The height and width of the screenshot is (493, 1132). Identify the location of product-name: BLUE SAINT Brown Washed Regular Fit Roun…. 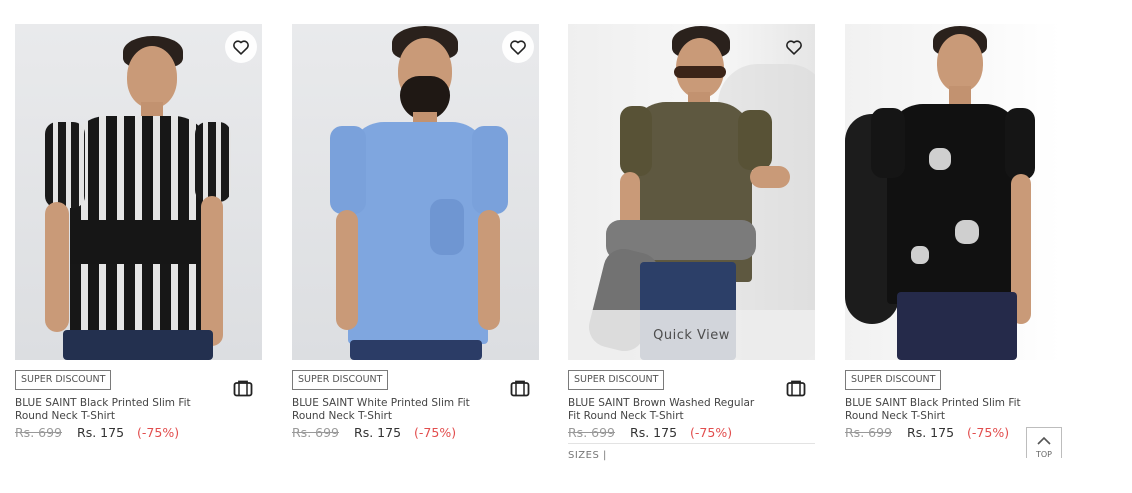
(663, 410).